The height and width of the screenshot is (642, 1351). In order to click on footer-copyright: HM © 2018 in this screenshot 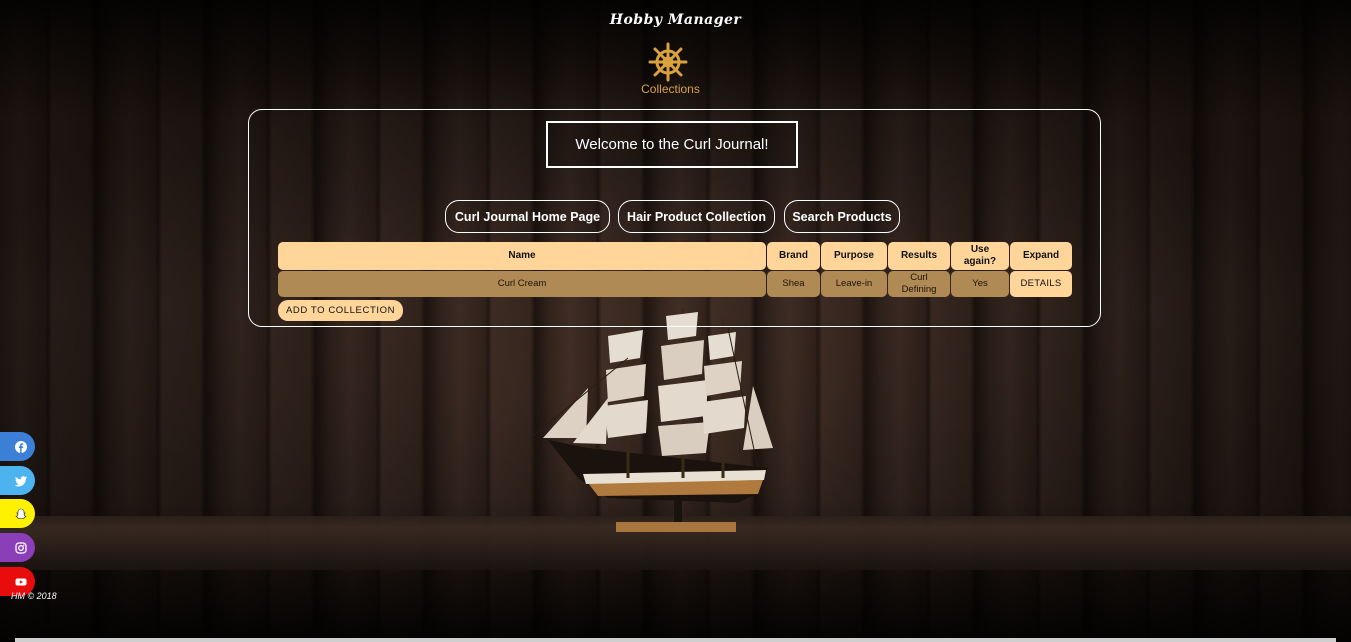, I will do `click(34, 596)`.